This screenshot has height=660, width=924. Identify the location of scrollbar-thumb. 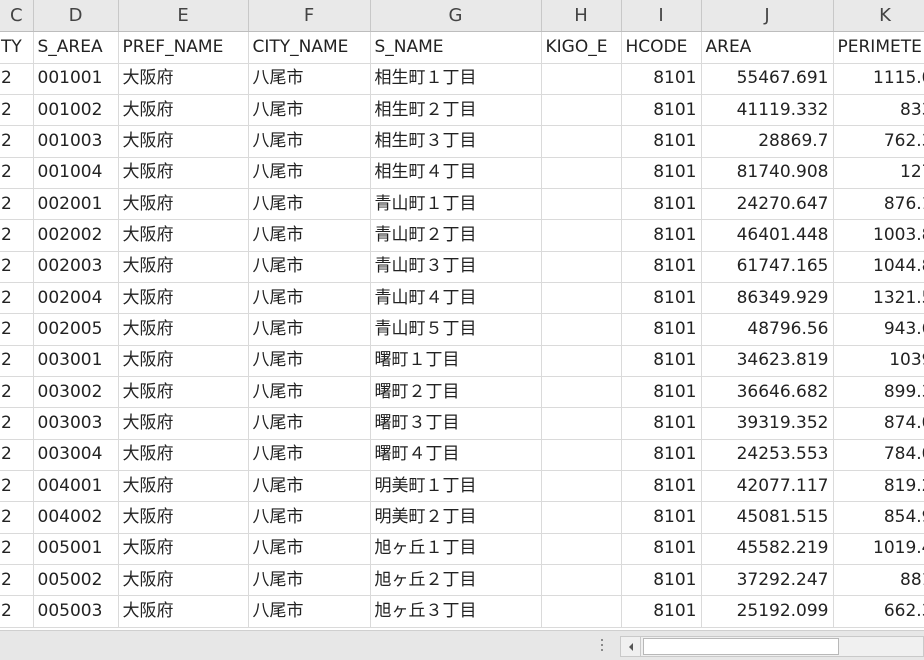
(741, 646).